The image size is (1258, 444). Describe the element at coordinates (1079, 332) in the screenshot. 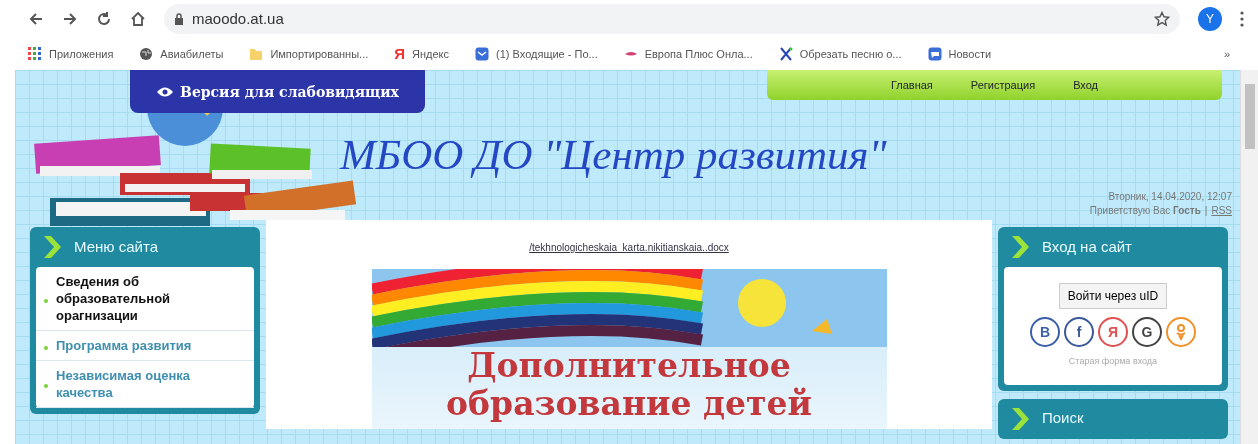

I see `social-login-icon: f` at that location.